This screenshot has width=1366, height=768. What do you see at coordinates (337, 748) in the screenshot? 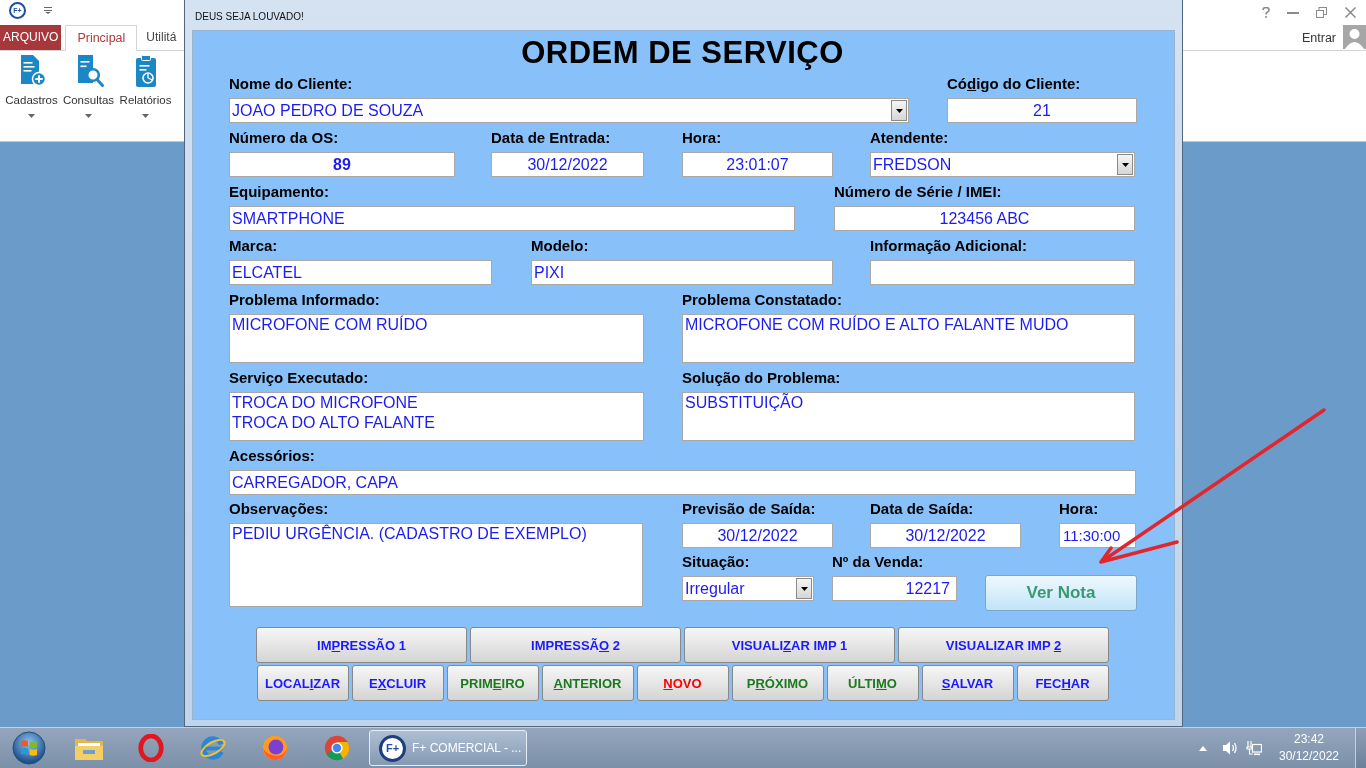
I see `wheel-icon` at bounding box center [337, 748].